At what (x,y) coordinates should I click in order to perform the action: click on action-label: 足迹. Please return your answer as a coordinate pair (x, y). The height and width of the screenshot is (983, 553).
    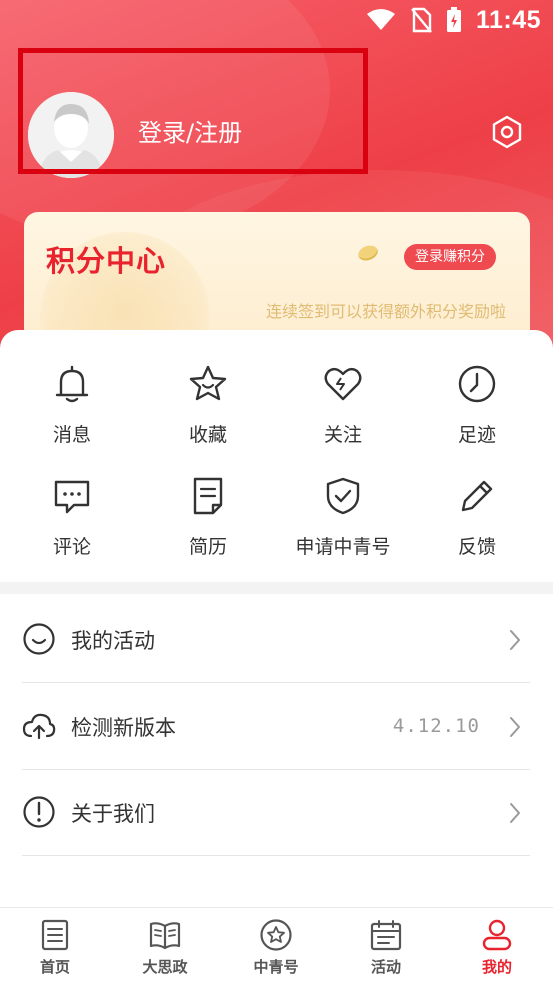
    Looking at the image, I should click on (476, 435).